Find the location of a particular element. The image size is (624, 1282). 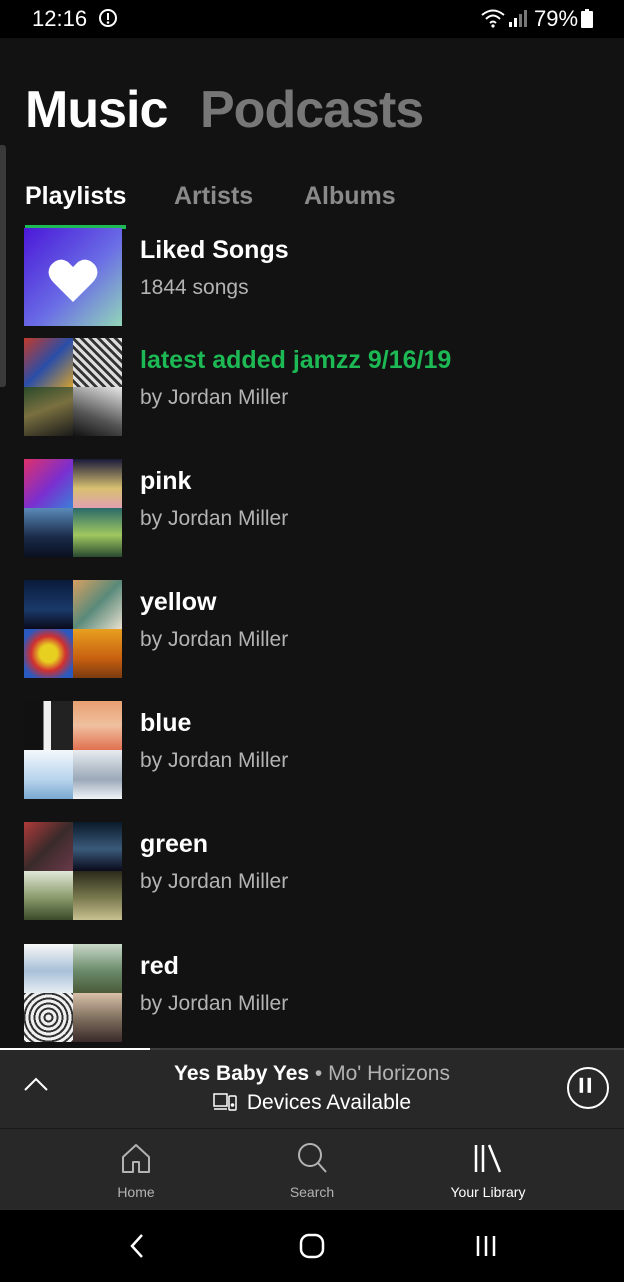

tab-playlists: Playlists is located at coordinates (75, 196).